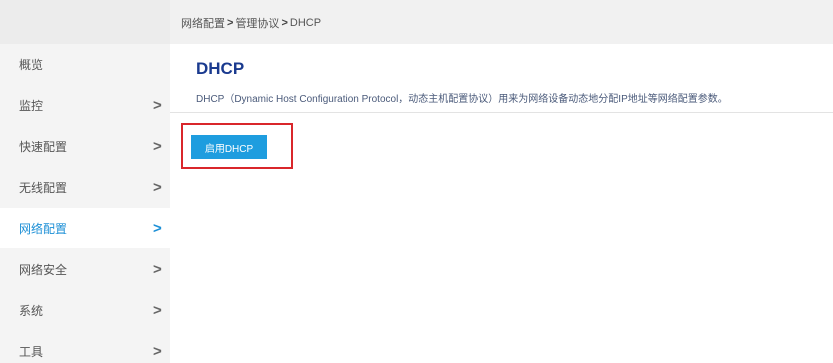 The height and width of the screenshot is (363, 833). I want to click on sidebar-item-tools: 工具 >, so click(85, 347).